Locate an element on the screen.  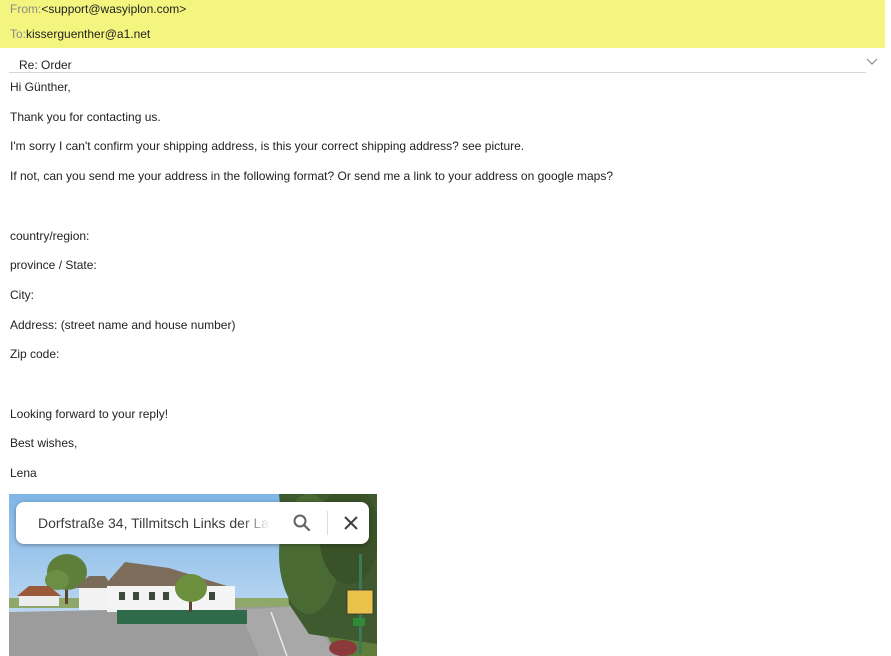
to-label: To: is located at coordinates (18, 34).